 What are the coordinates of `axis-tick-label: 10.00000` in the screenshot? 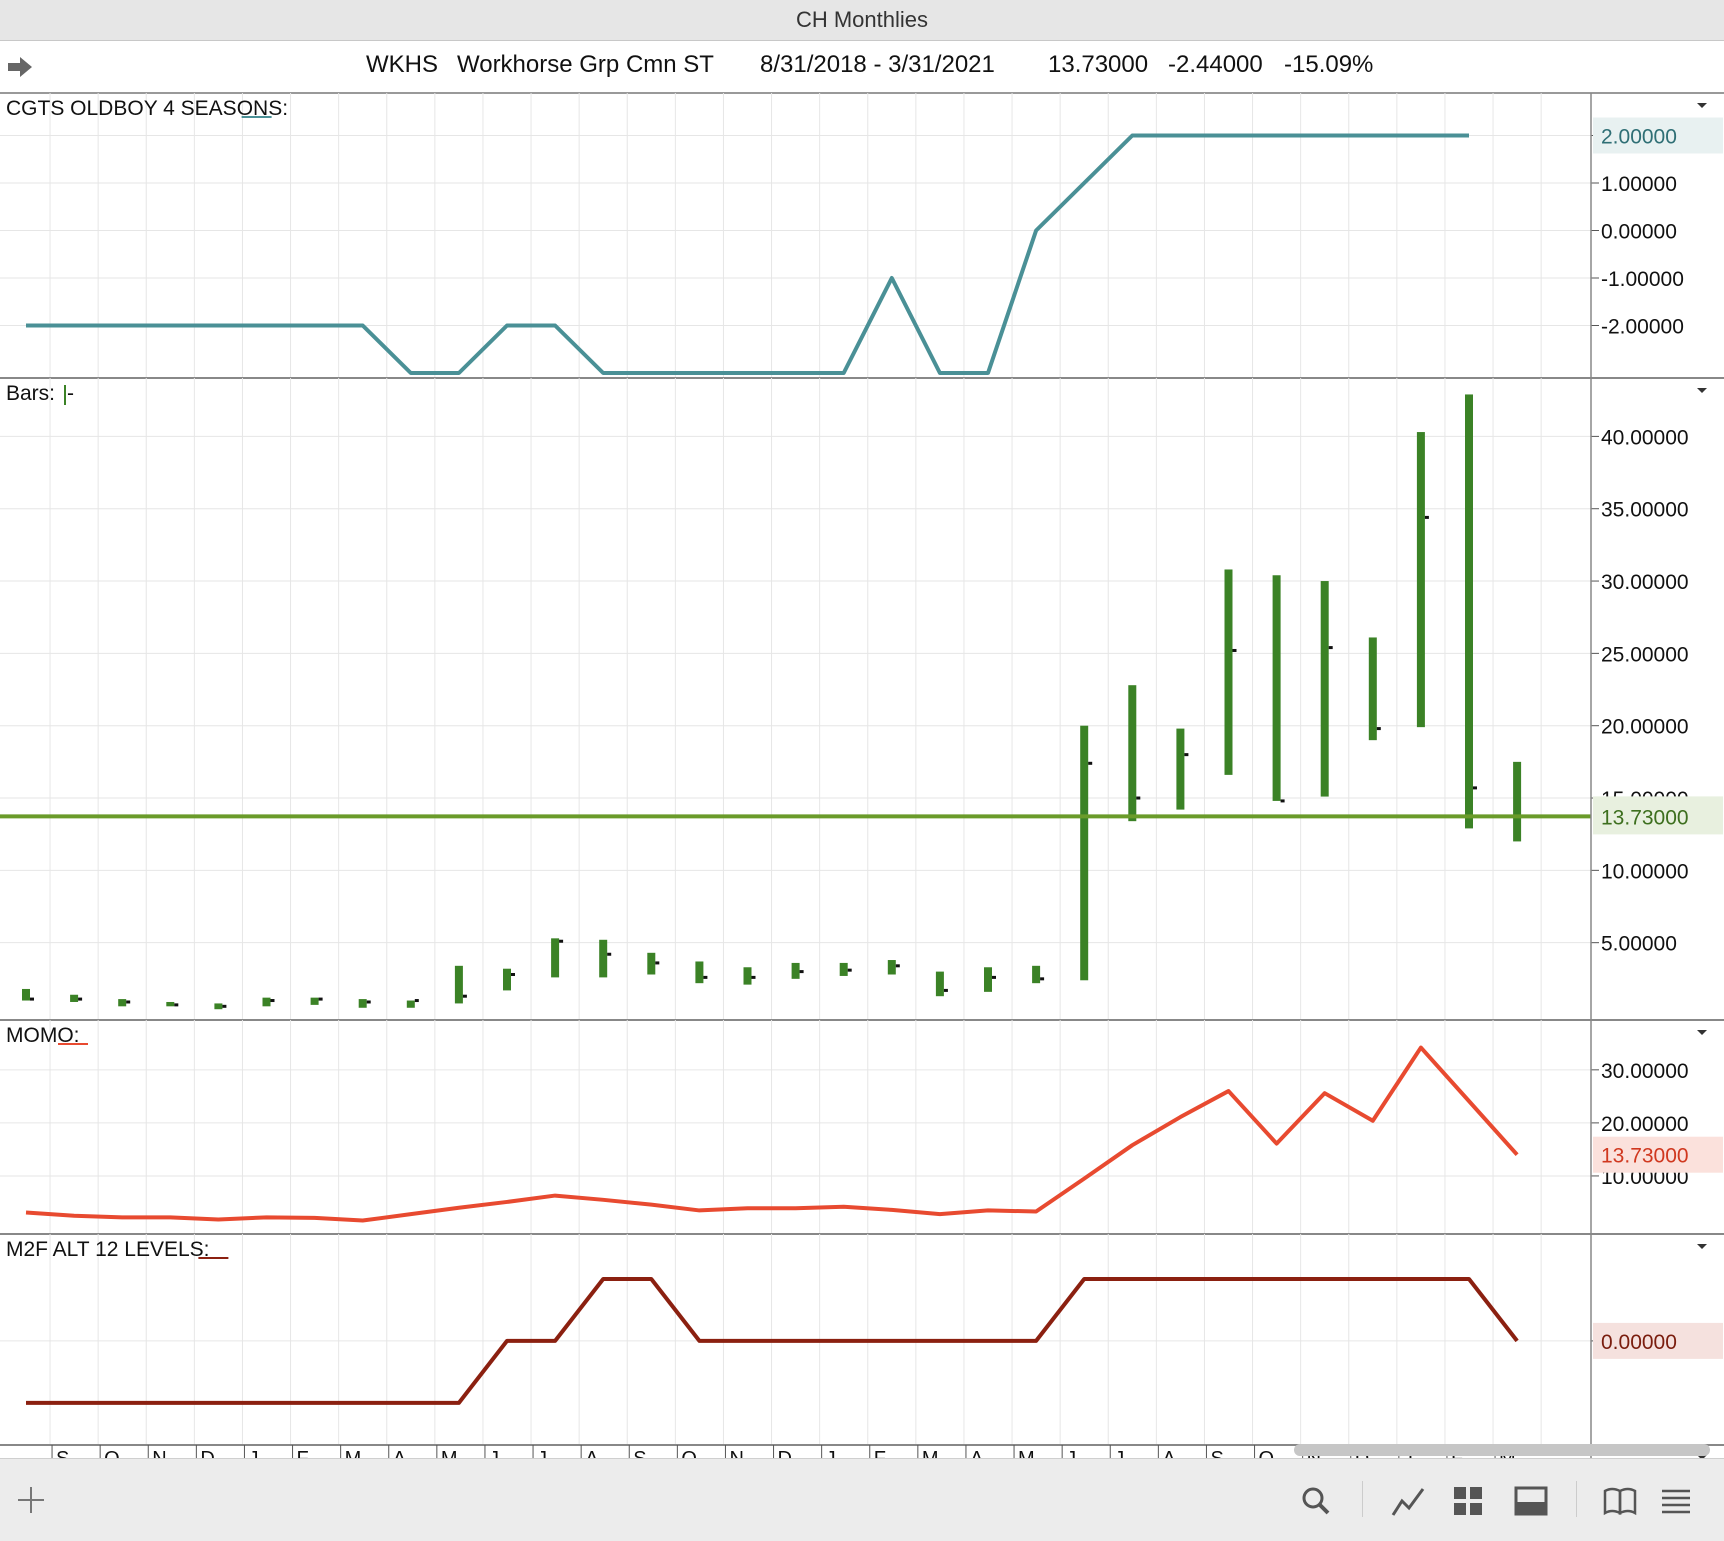 It's located at (1645, 871).